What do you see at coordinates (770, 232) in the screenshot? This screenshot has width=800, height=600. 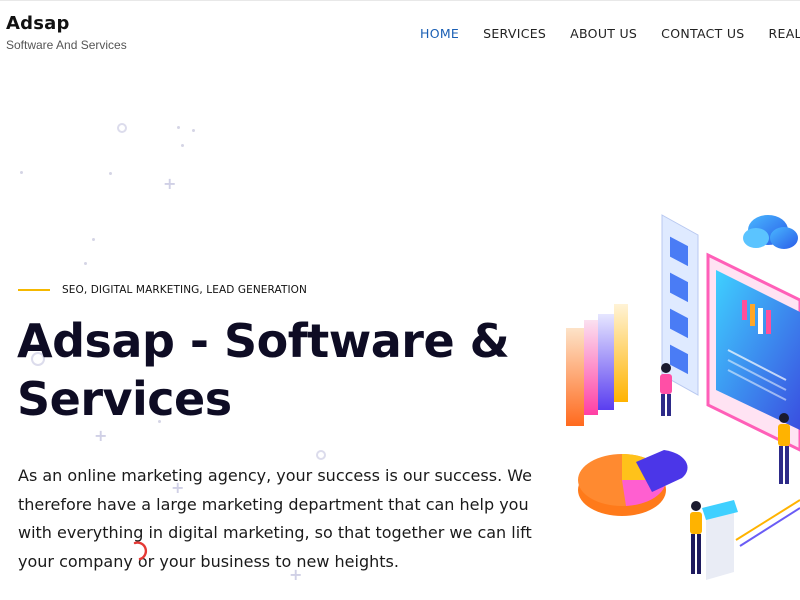 I see `cloud-icon` at bounding box center [770, 232].